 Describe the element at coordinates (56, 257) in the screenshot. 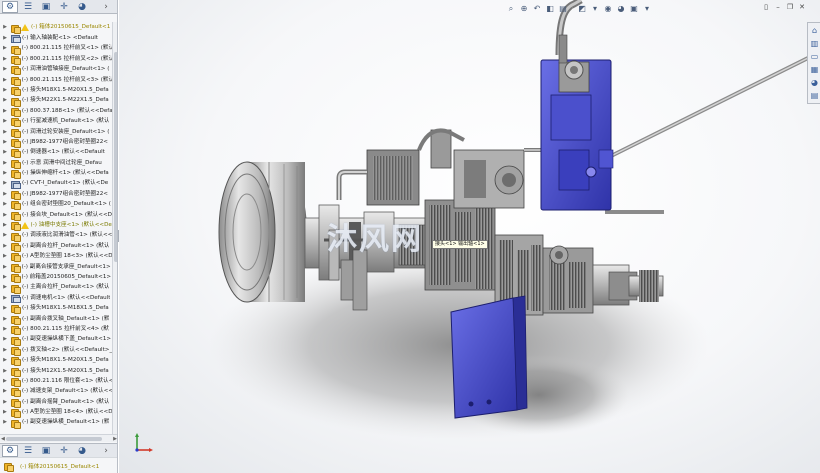

I see `tree-item: ▶ (-) A型防尘垫圈 18<3> (默认<<D` at that location.